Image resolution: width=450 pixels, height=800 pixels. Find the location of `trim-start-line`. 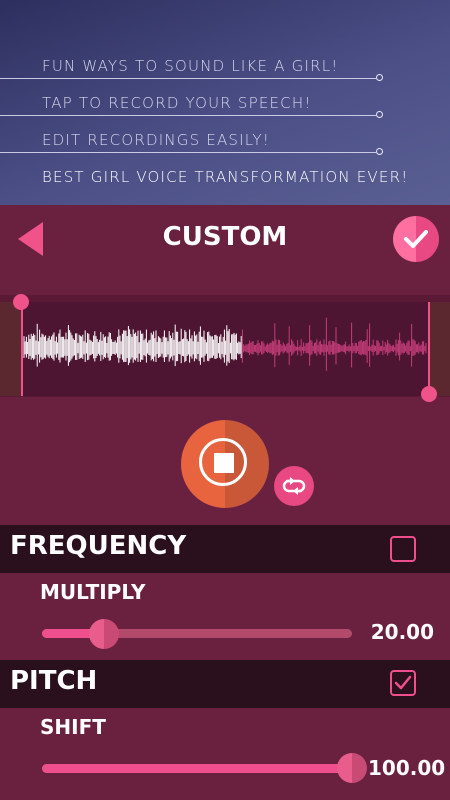

trim-start-line is located at coordinates (22, 349).